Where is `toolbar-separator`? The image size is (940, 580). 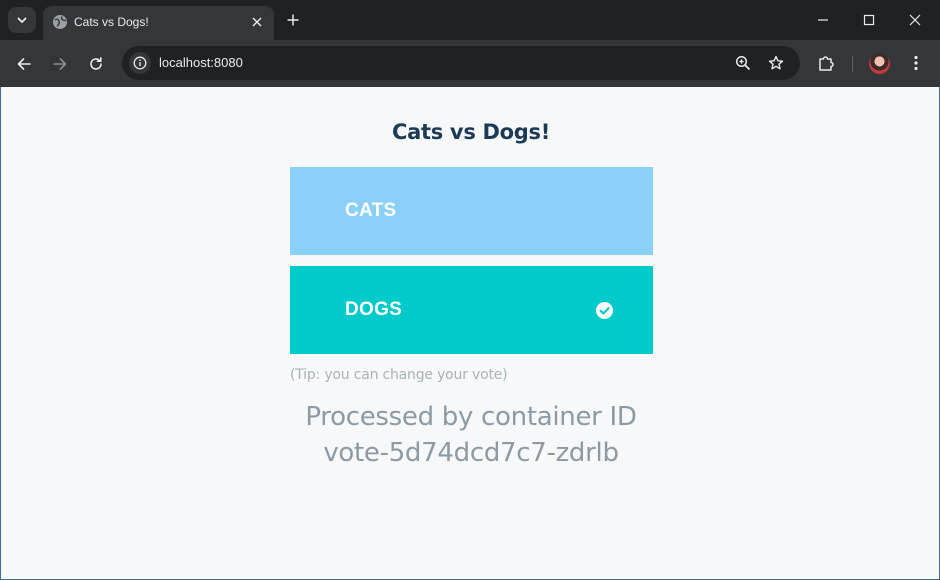 toolbar-separator is located at coordinates (852, 64).